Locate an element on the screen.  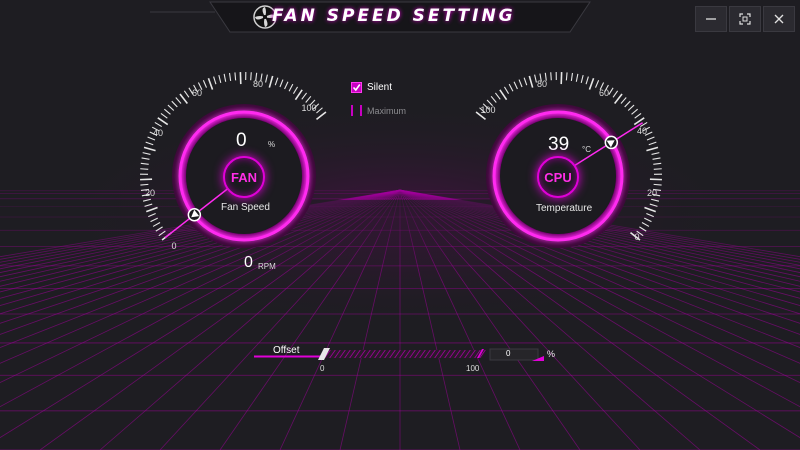
fan-scale-label: 0 is located at coordinates (174, 246).